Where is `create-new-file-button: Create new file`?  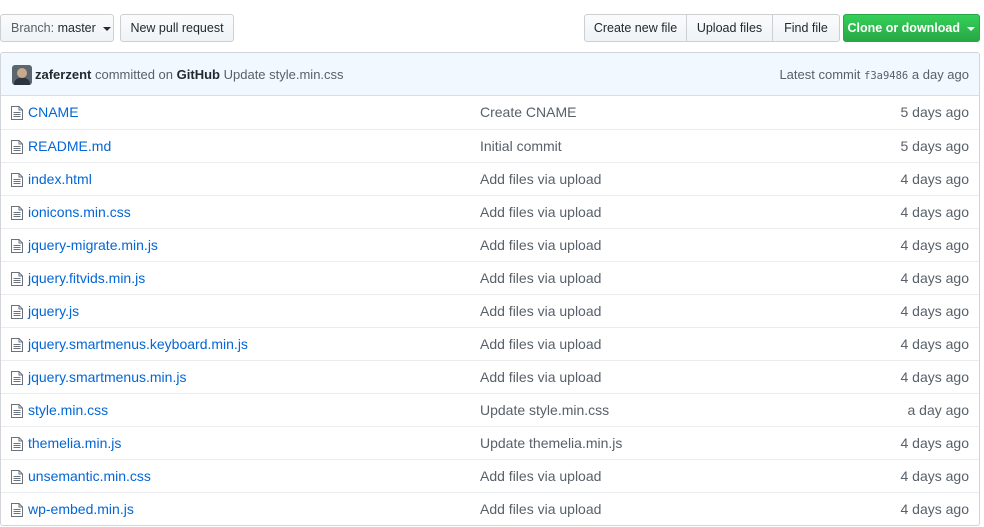 create-new-file-button: Create new file is located at coordinates (635, 28).